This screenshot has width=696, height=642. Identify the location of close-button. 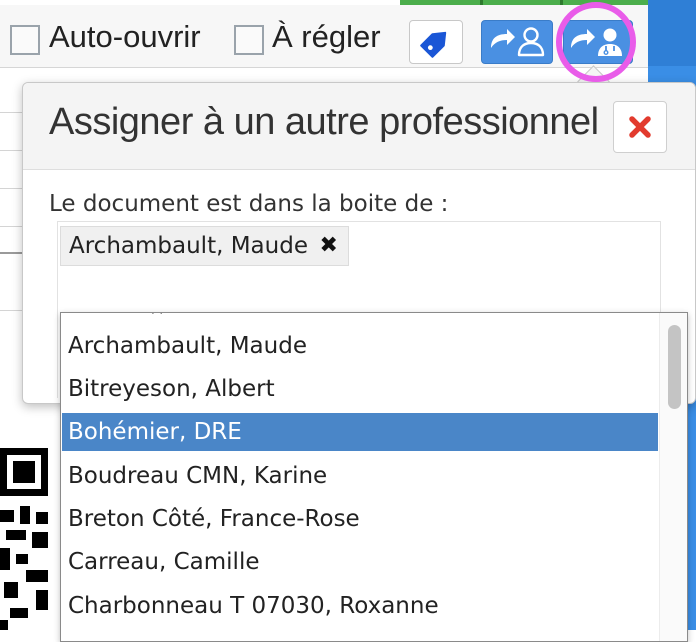
(640, 127).